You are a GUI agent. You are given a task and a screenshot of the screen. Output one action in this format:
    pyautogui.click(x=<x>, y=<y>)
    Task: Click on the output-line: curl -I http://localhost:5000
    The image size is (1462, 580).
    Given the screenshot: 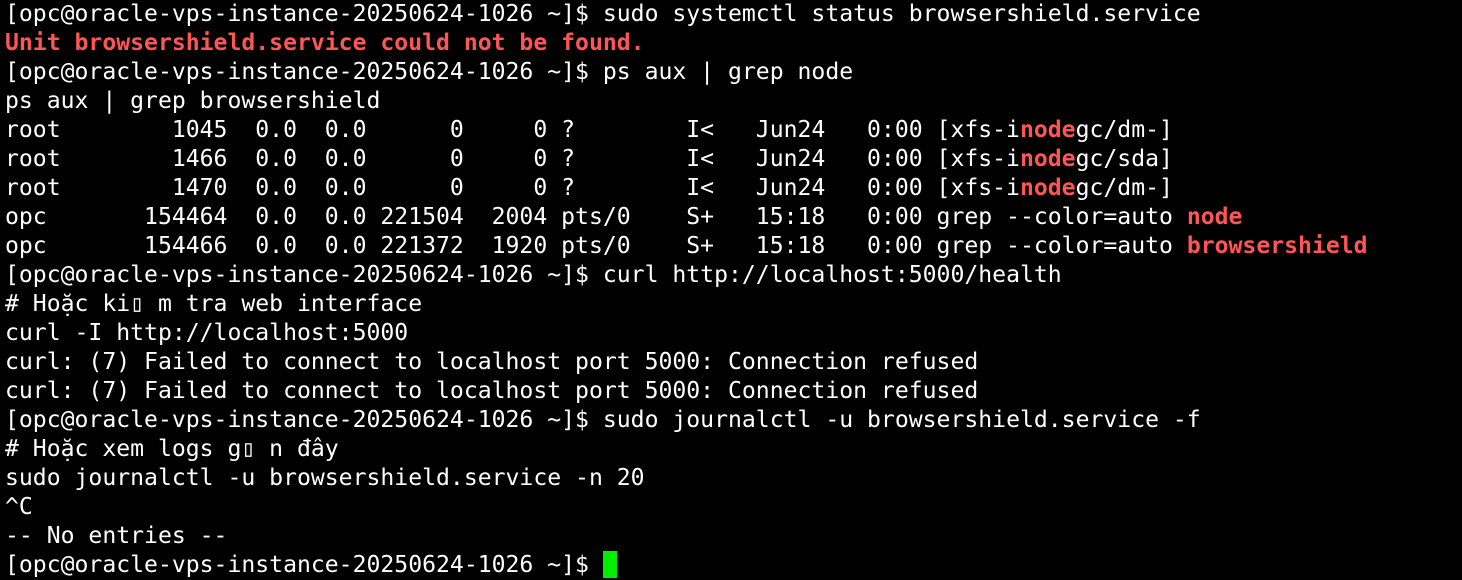 What is the action you would take?
    pyautogui.click(x=207, y=333)
    